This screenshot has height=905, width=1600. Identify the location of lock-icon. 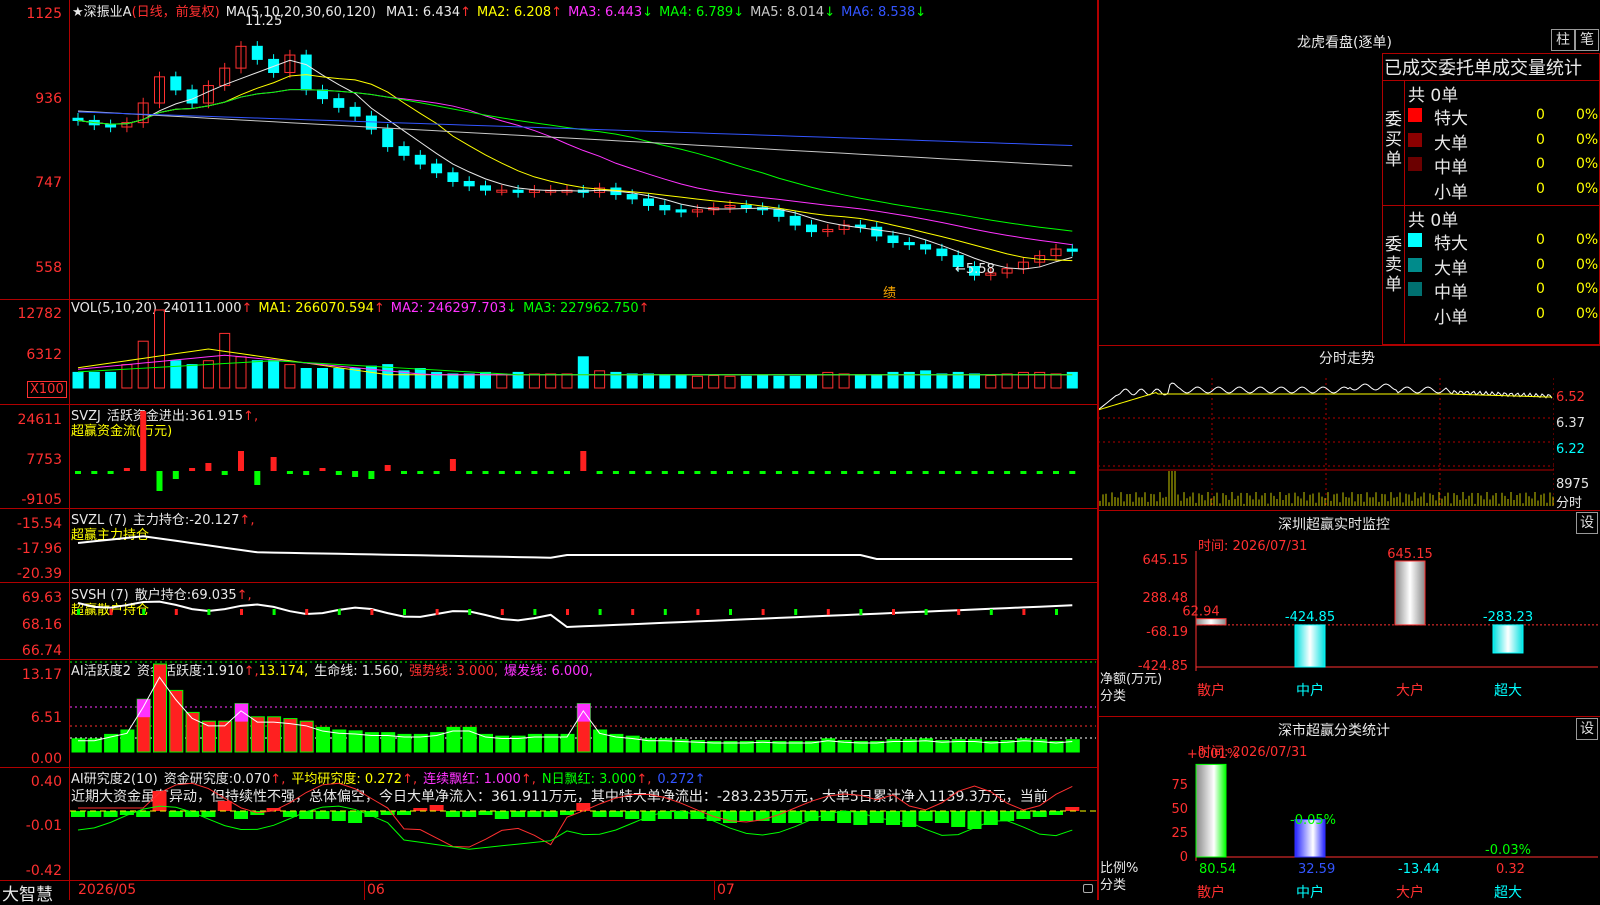
(1088, 888).